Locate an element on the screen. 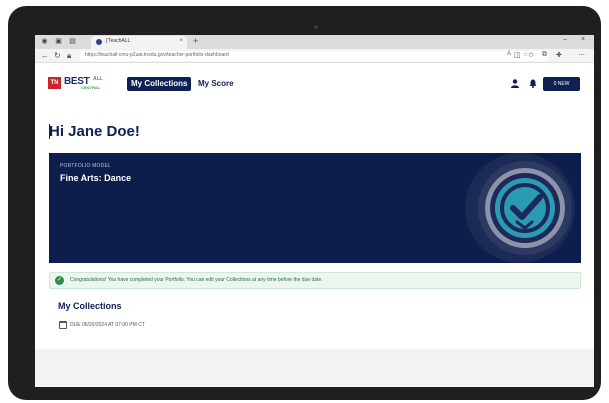 This screenshot has width=609, height=403. more-menu-icon: ⋯ is located at coordinates (581, 55).